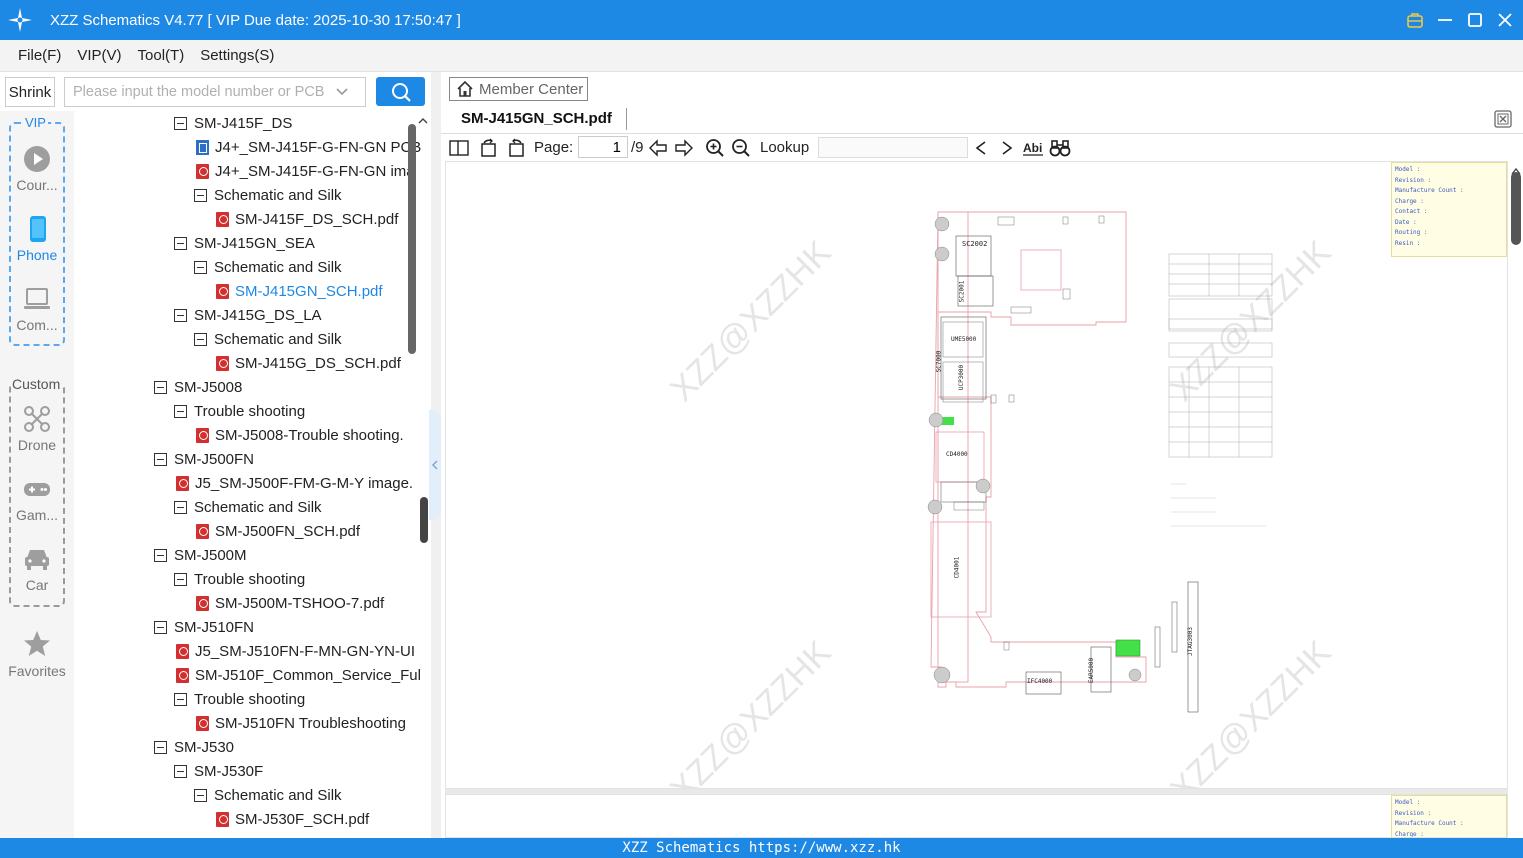  What do you see at coordinates (292, 819) in the screenshot?
I see `tree-file: SM-J530F_SCH.pdf` at bounding box center [292, 819].